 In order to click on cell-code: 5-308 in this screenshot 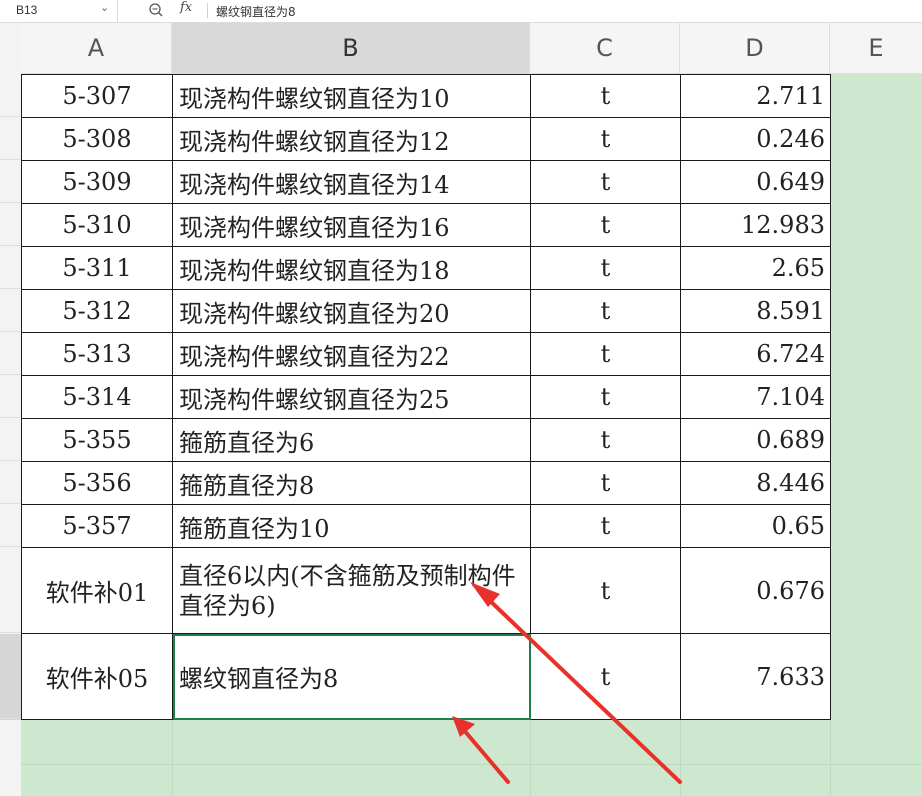, I will do `click(97, 139)`.